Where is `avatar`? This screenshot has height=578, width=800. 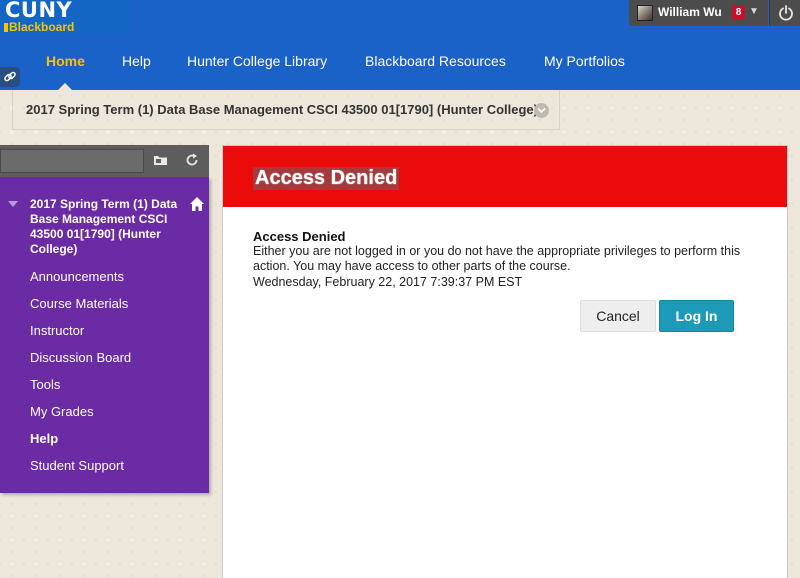 avatar is located at coordinates (645, 13).